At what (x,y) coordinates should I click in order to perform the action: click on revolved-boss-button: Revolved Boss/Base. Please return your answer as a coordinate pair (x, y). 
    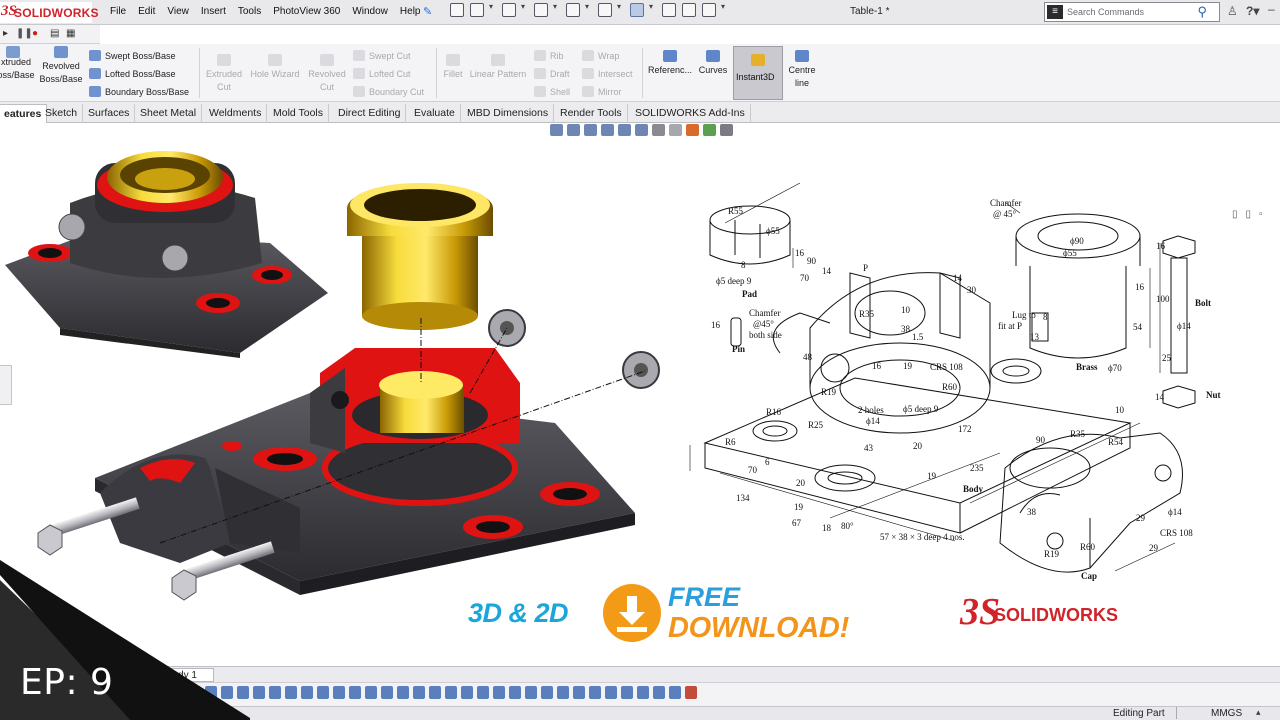
    Looking at the image, I should click on (61, 66).